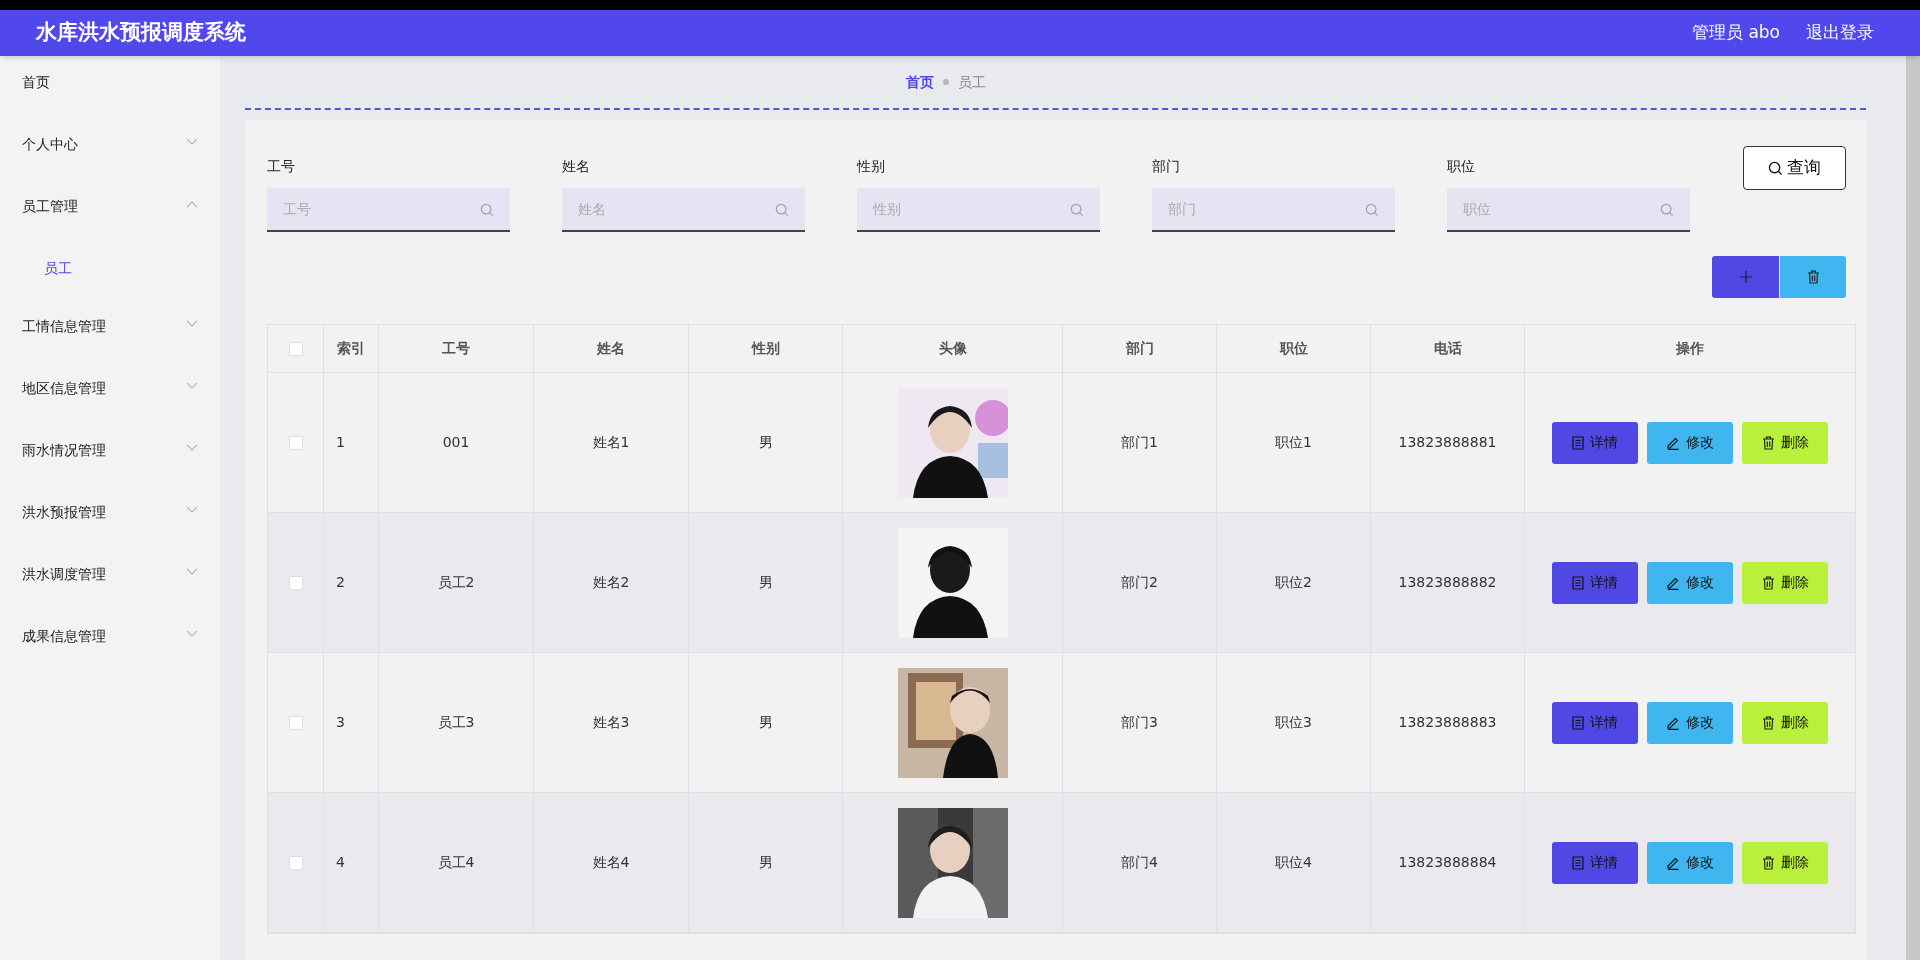 The width and height of the screenshot is (1920, 960). I want to click on sidebar-item: 员工管理, so click(110, 227).